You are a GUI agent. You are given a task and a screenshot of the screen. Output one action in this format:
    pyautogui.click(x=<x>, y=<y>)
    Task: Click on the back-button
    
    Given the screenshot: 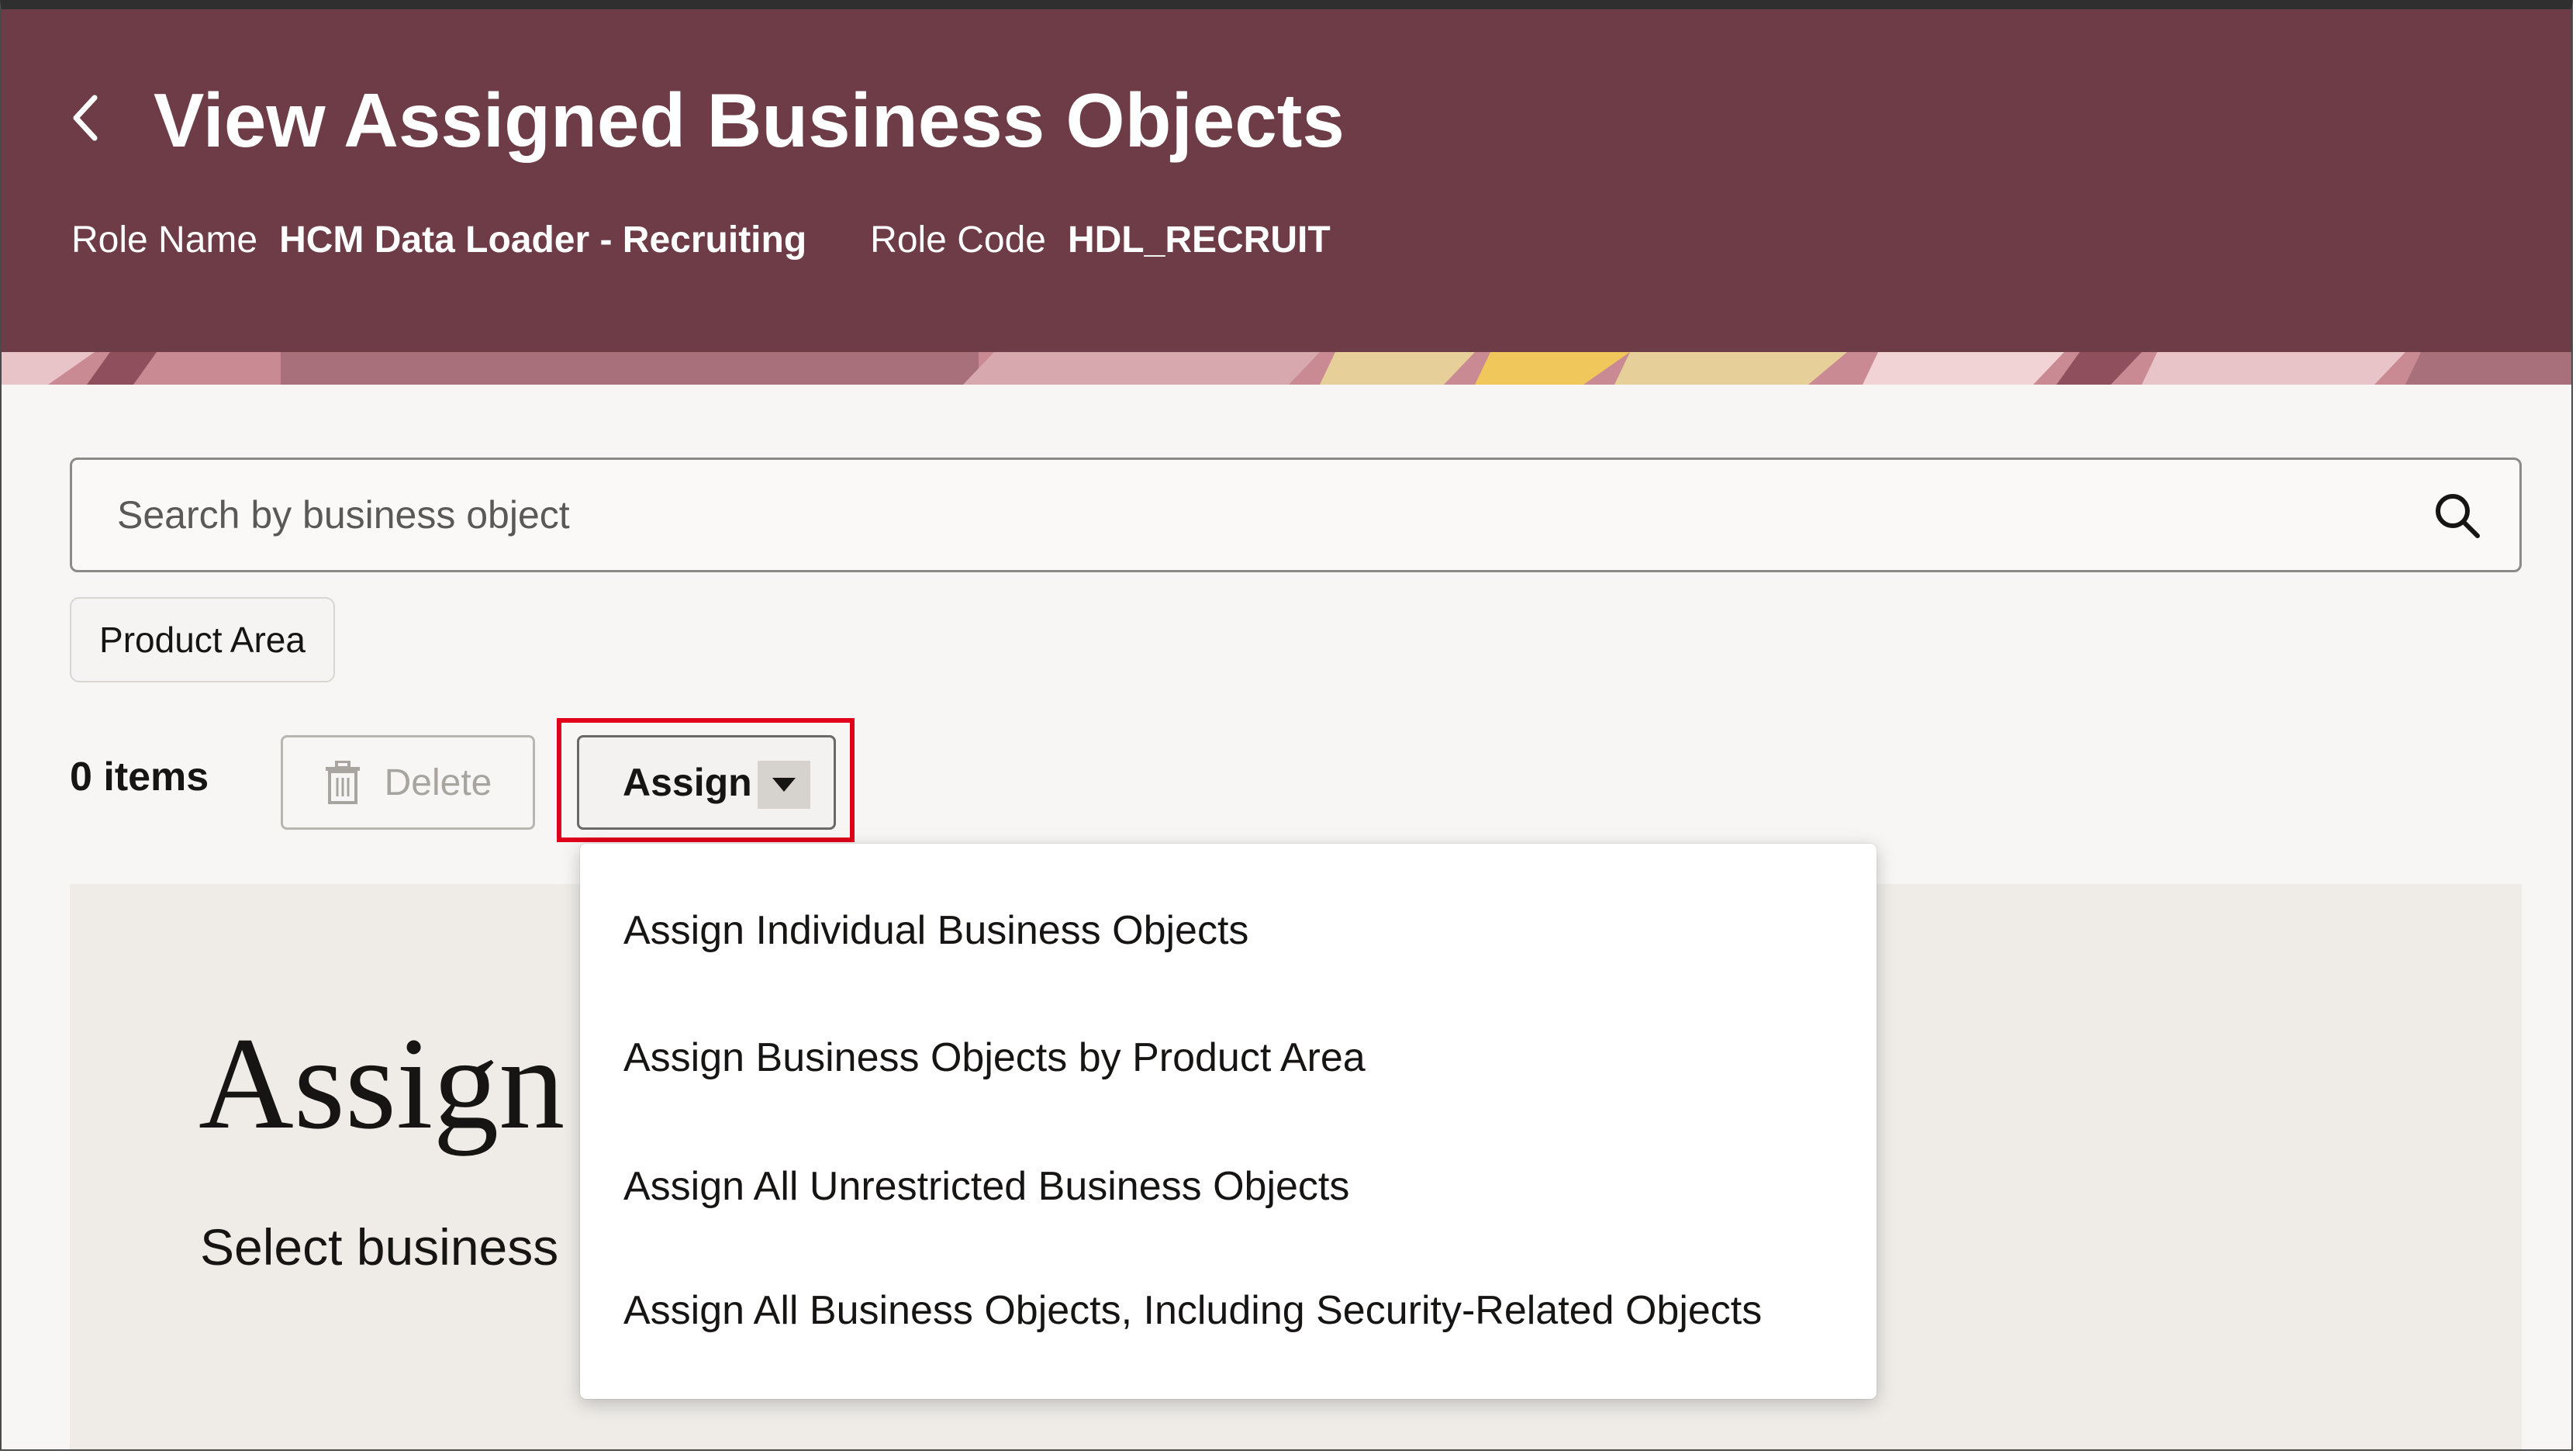 What is the action you would take?
    pyautogui.click(x=85, y=118)
    